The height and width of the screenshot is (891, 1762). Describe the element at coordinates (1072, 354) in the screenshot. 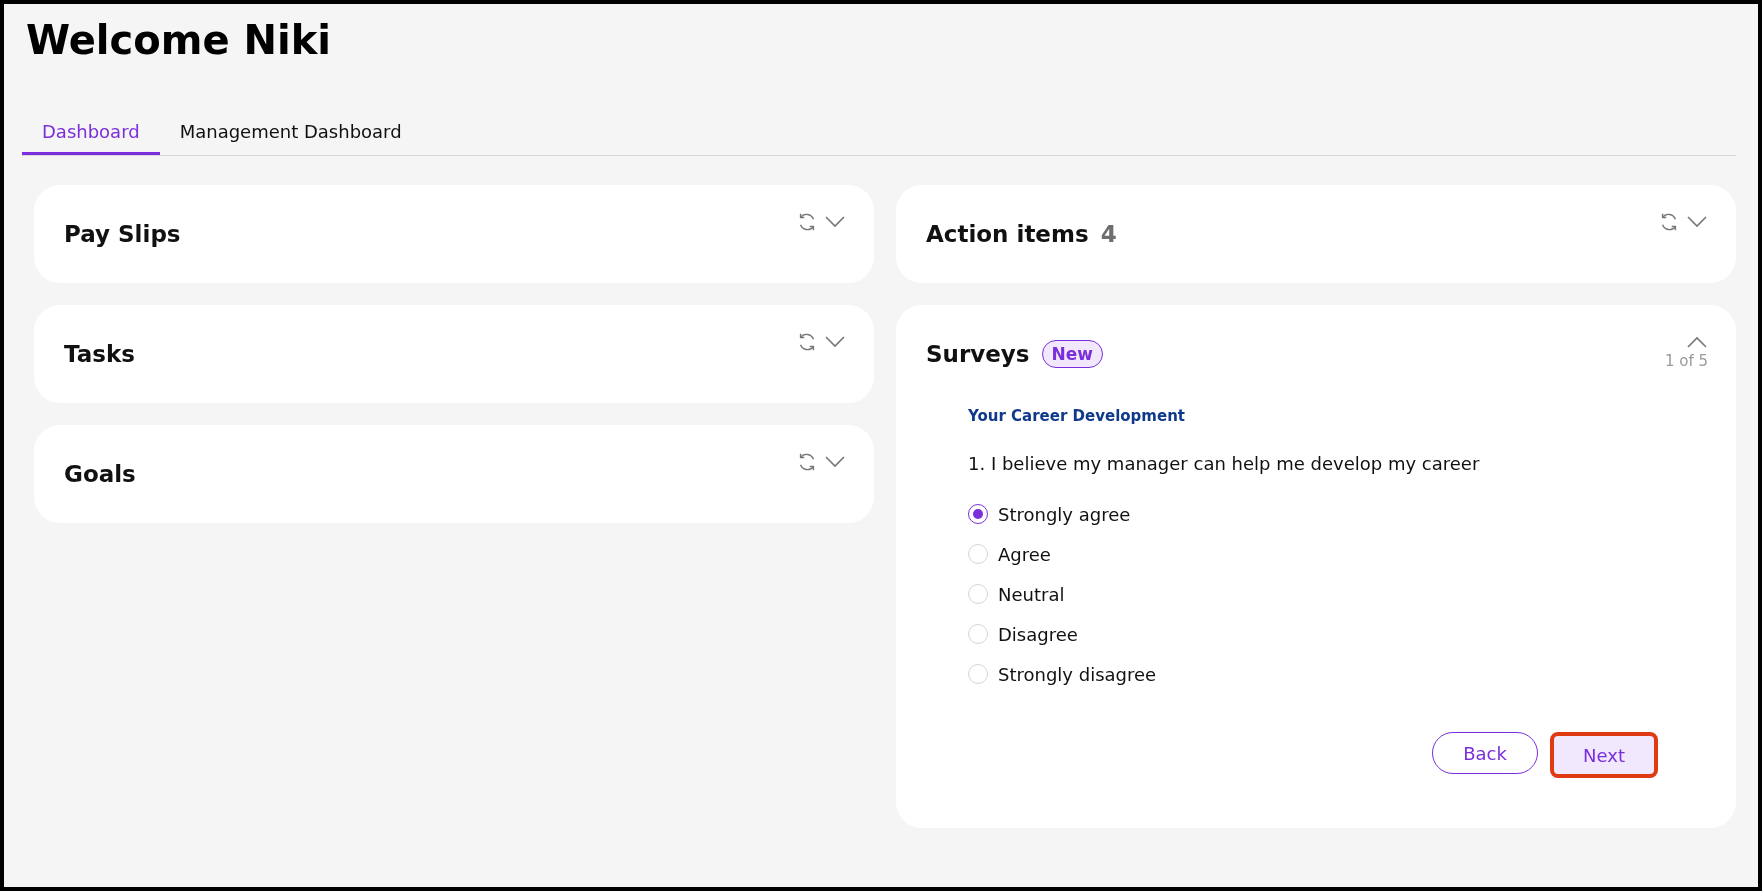

I see `new-badge: New` at that location.